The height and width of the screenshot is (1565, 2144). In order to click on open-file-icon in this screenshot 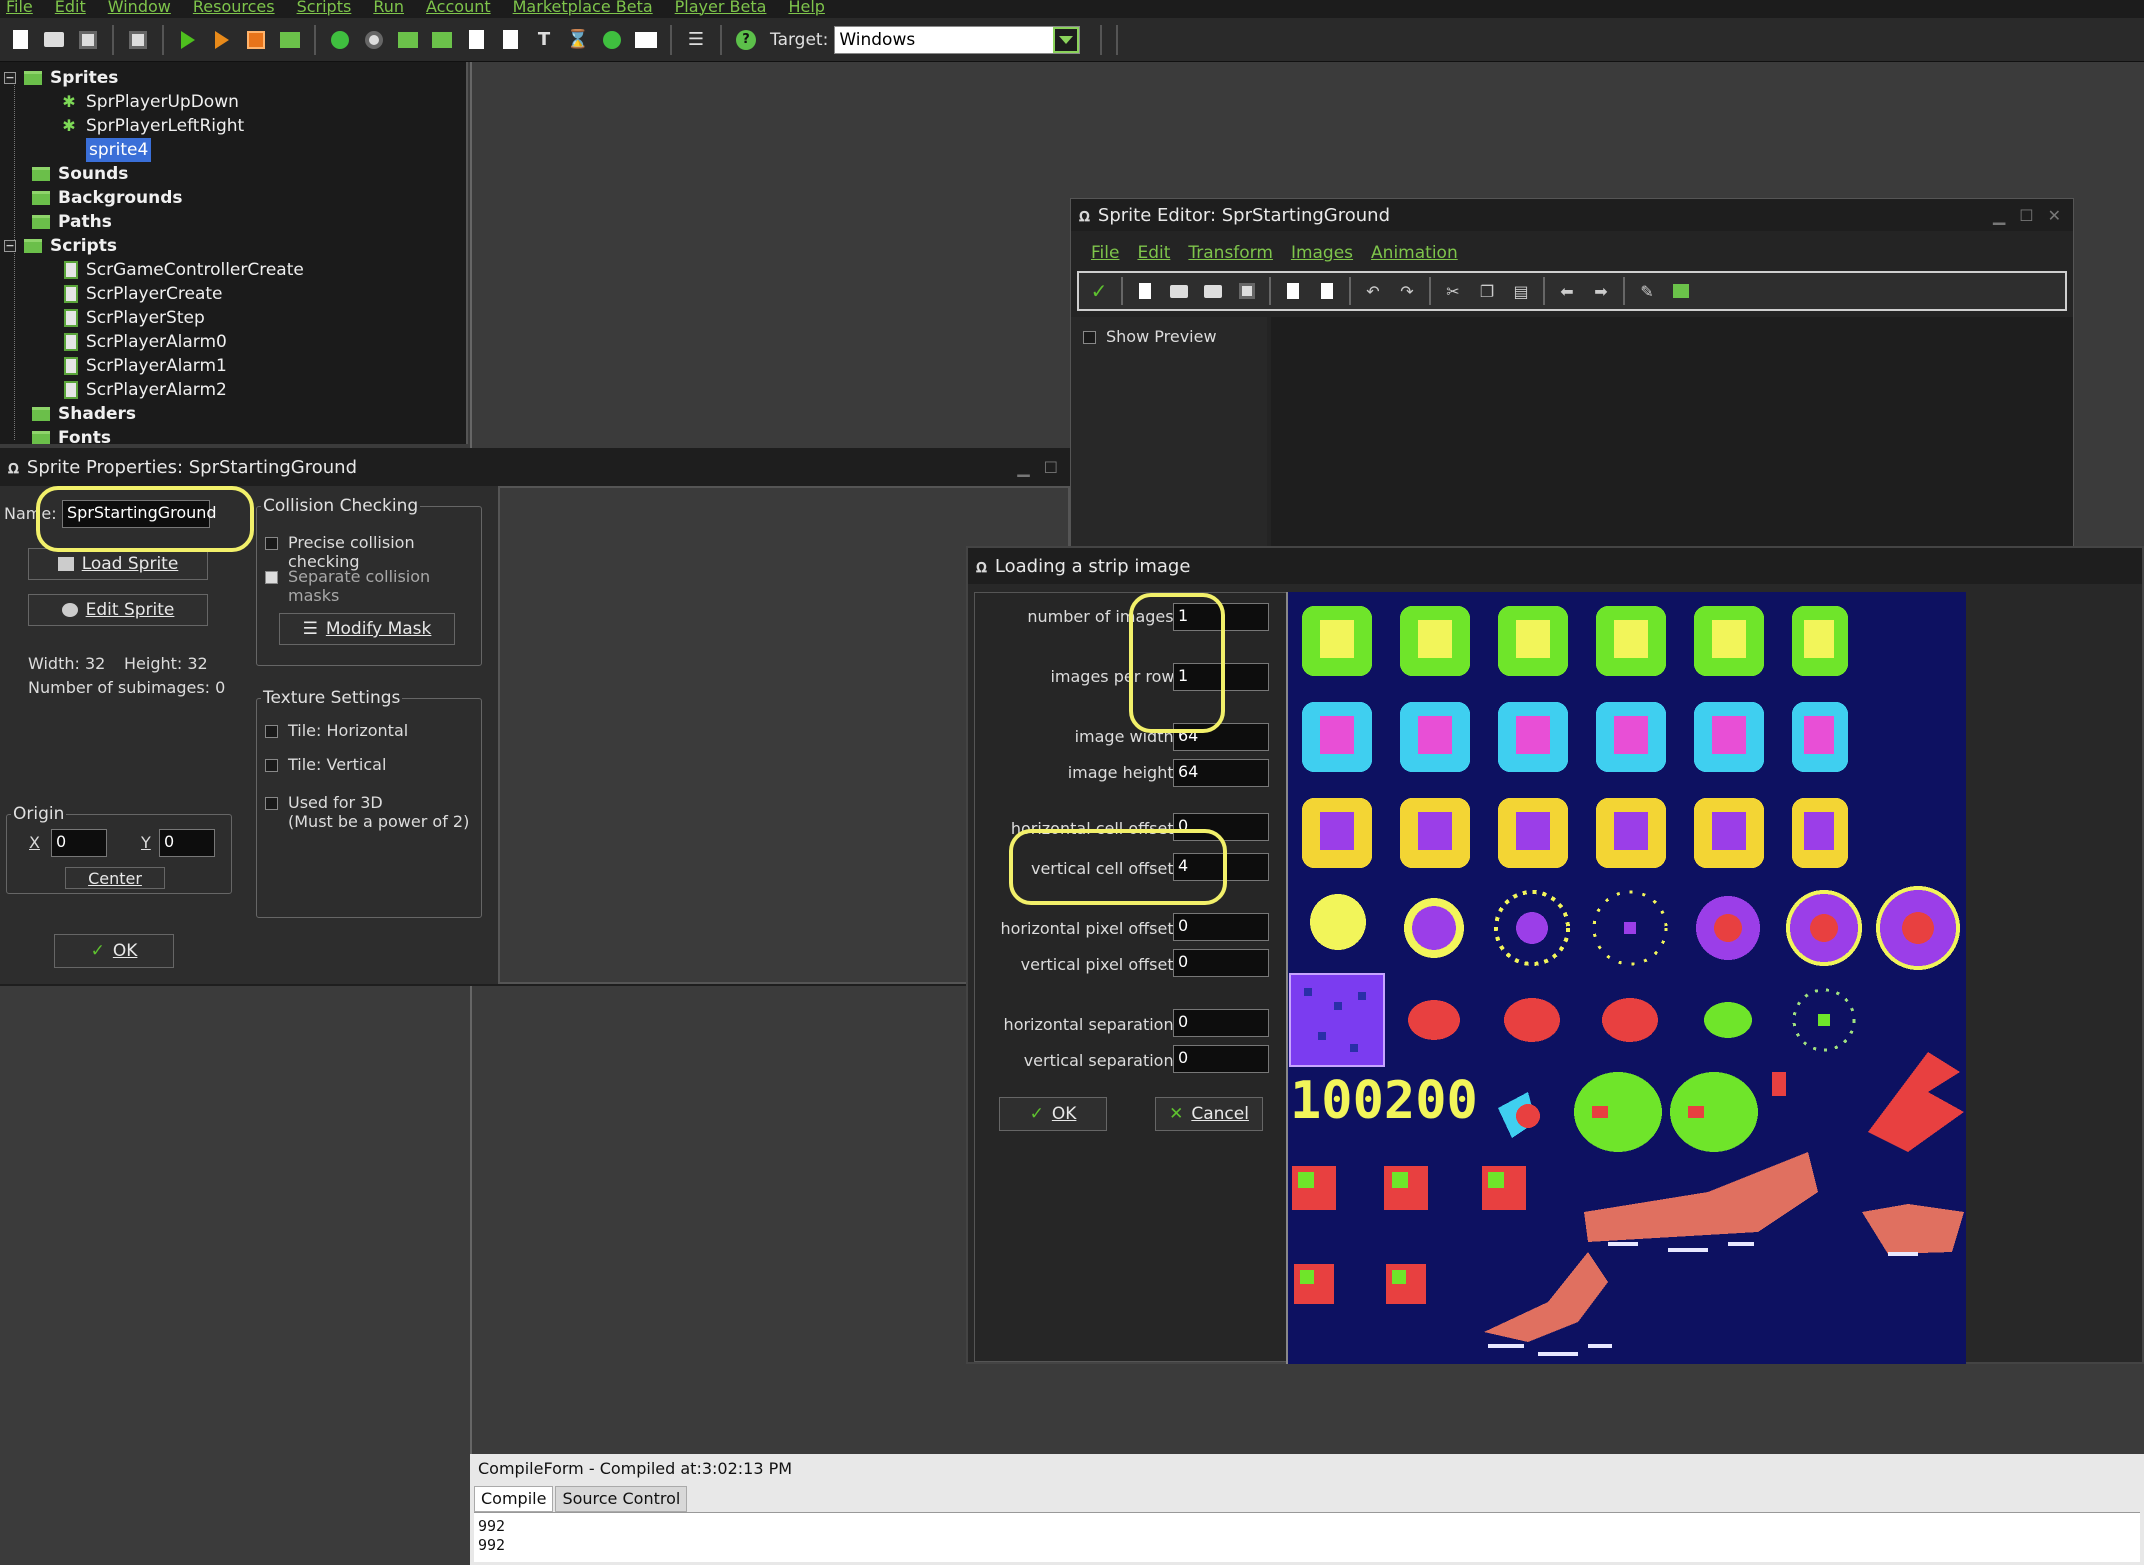, I will do `click(1179, 291)`.